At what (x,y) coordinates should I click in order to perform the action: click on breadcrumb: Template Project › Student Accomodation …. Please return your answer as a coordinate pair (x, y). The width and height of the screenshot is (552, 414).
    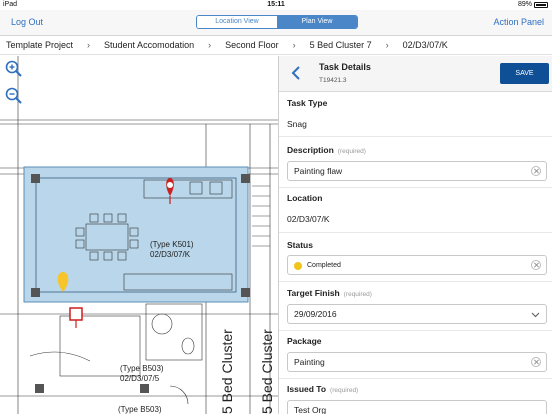
    Looking at the image, I should click on (276, 45).